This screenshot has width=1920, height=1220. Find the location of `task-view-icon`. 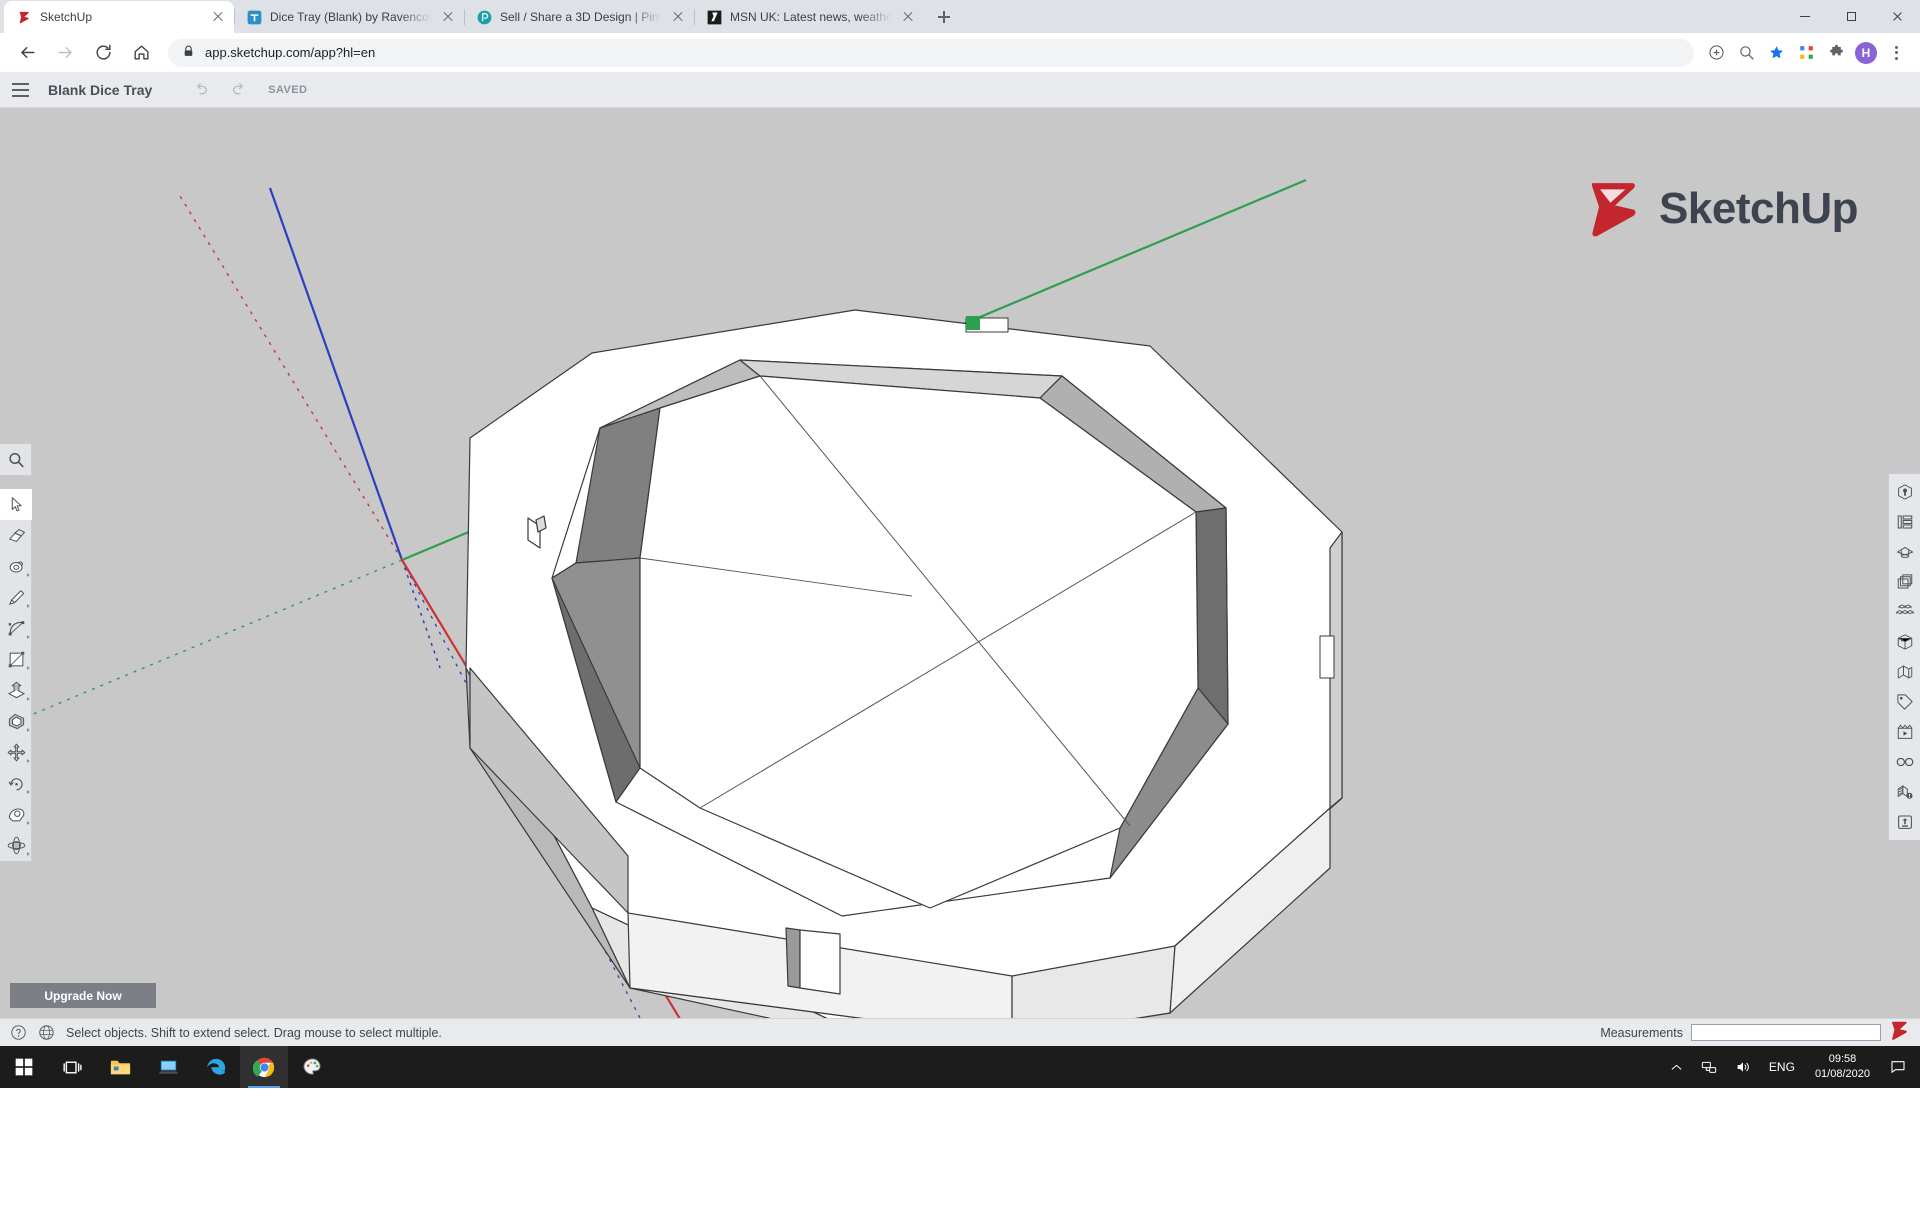

task-view-icon is located at coordinates (72, 1067).